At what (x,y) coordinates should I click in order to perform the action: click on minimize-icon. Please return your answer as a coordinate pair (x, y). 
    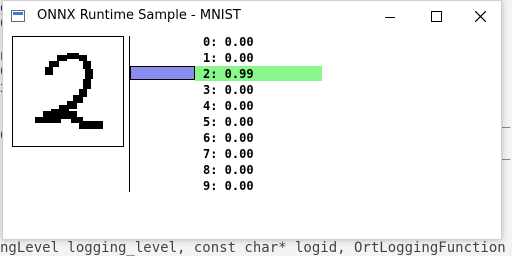
    Looking at the image, I should click on (390, 17).